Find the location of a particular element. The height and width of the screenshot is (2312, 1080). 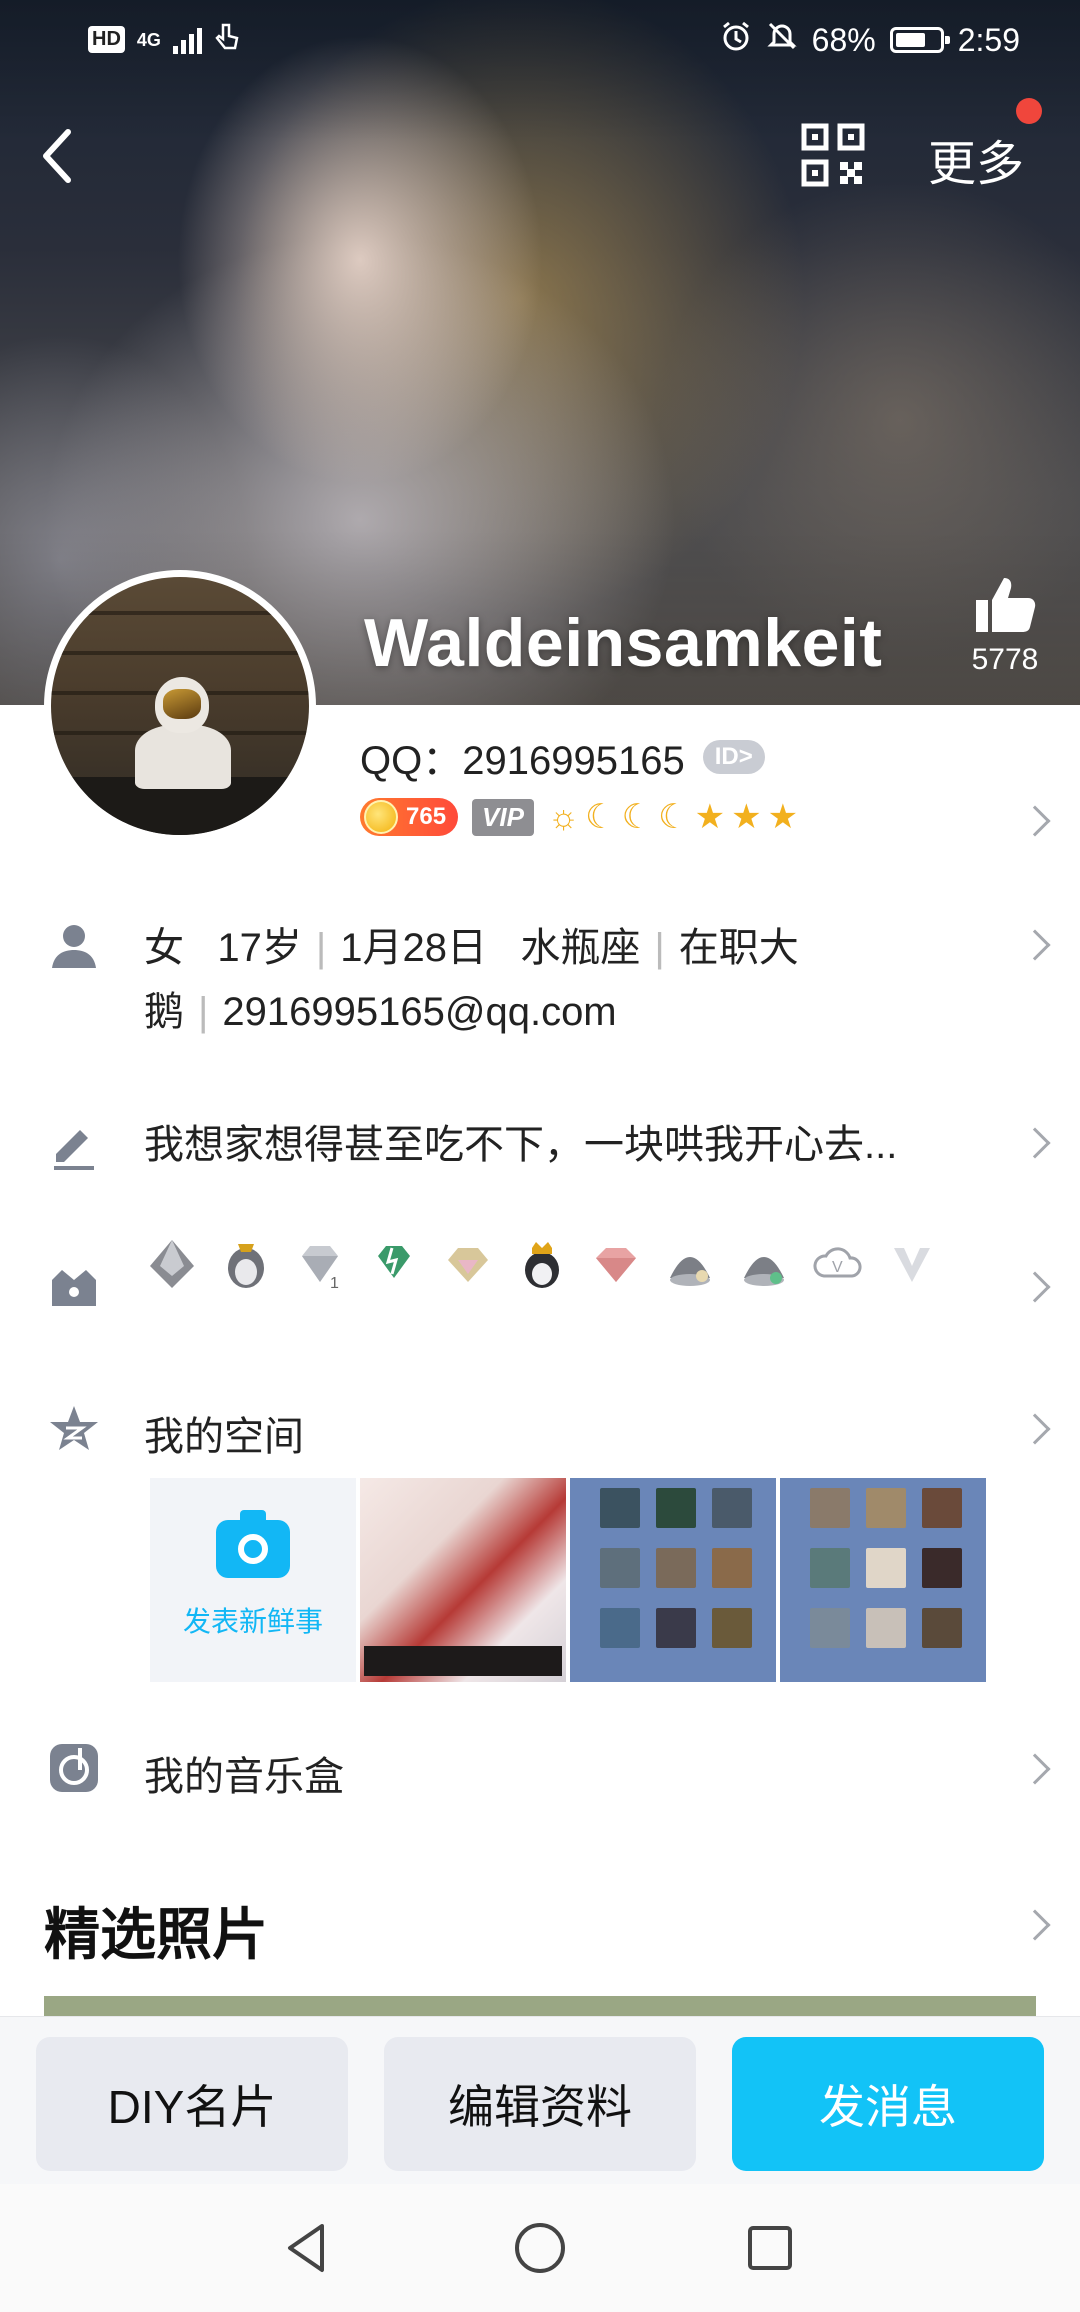

back-button is located at coordinates (58, 156).